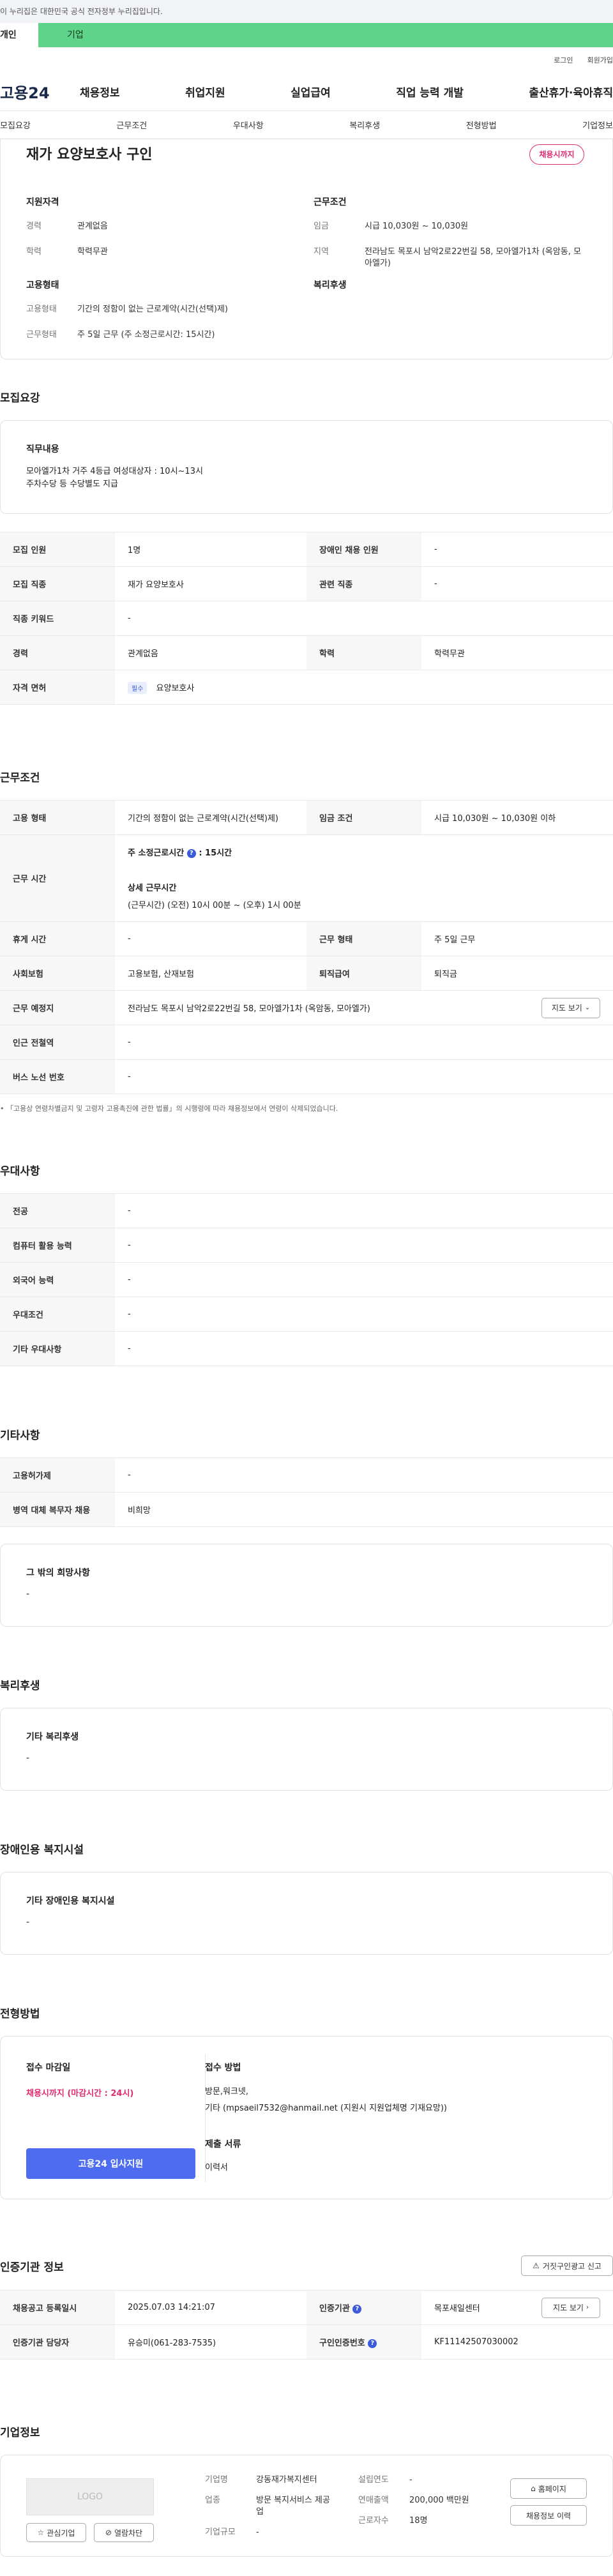 The height and width of the screenshot is (2576, 613). What do you see at coordinates (322, 226) in the screenshot?
I see `wage-label: 임금` at bounding box center [322, 226].